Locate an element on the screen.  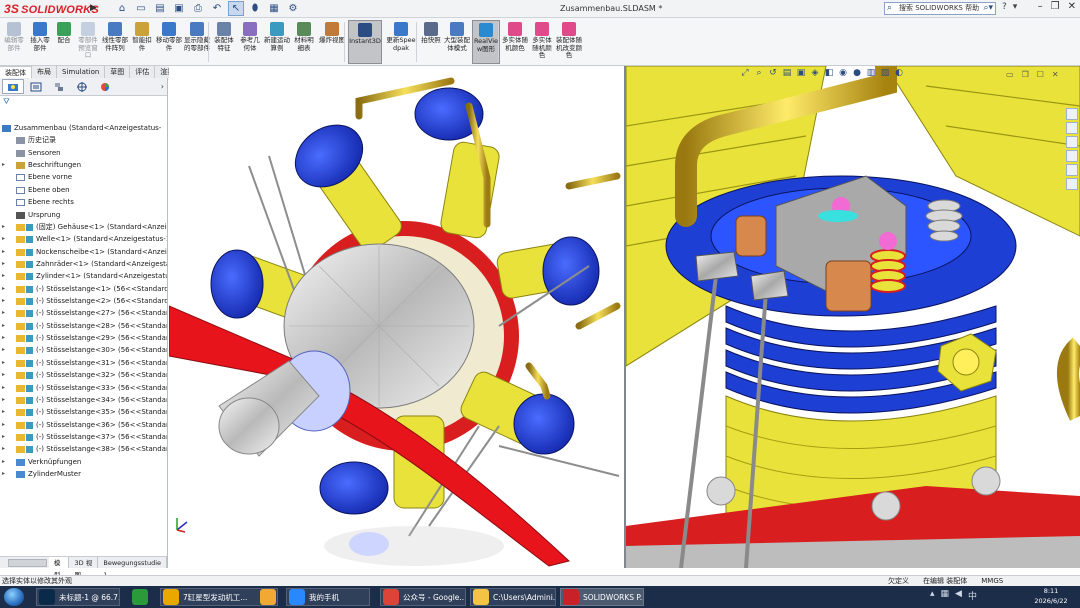
minimize-icon: – is located at coordinates (1040, 6).